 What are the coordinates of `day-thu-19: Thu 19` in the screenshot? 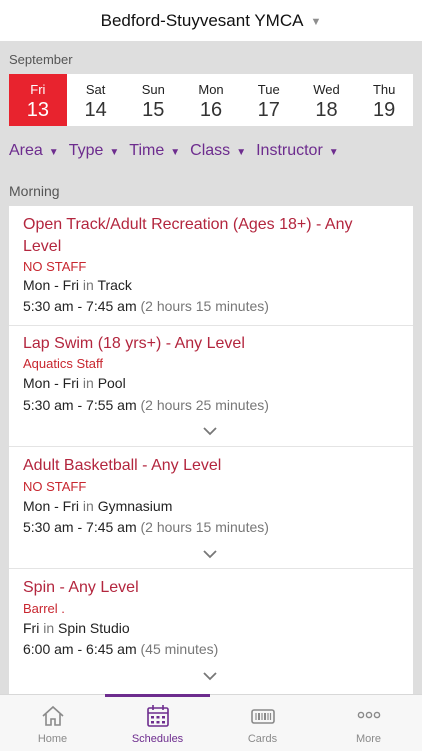 It's located at (384, 100).